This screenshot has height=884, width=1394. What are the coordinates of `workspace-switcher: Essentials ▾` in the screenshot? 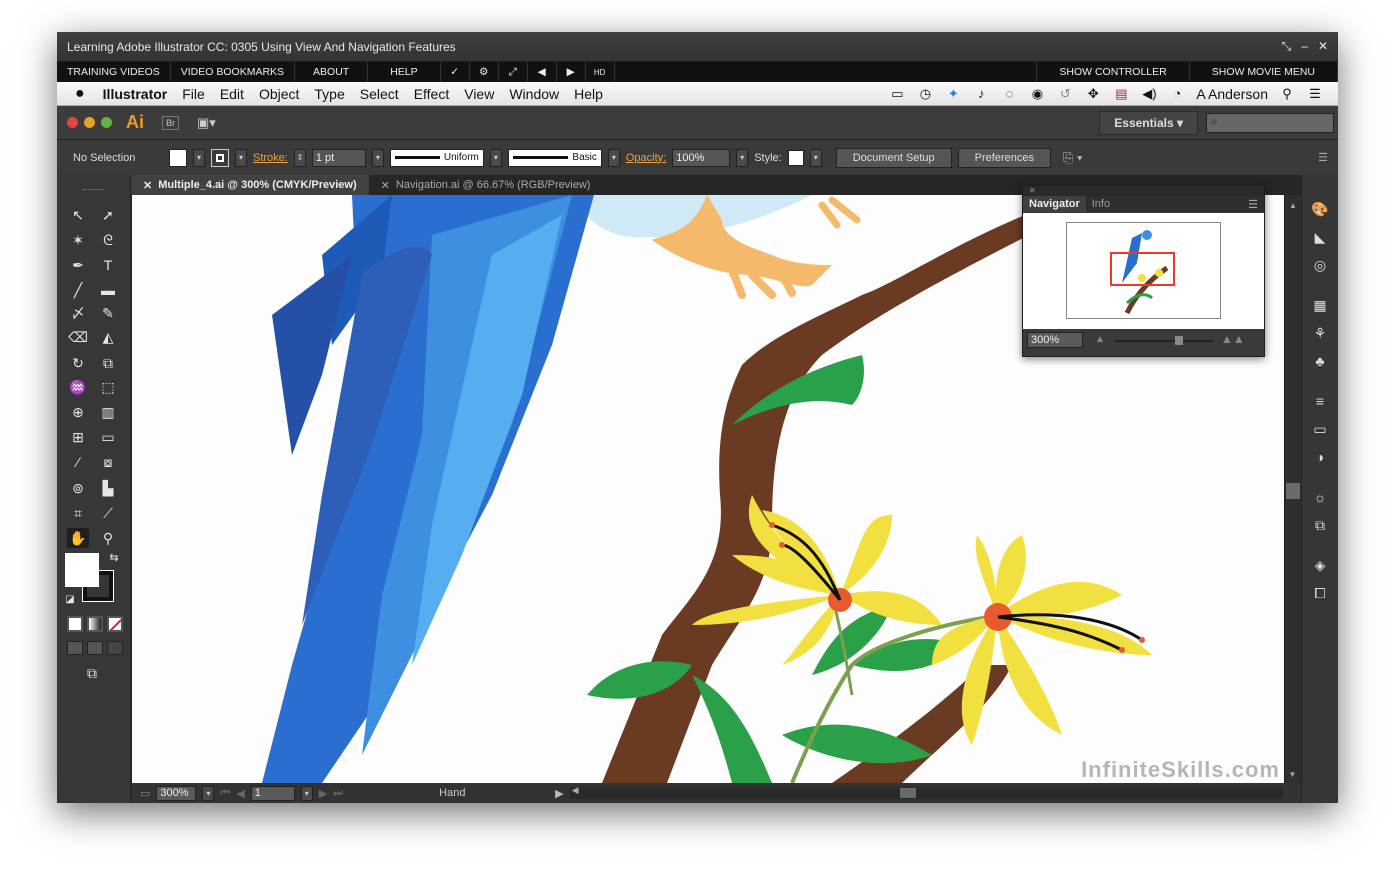 It's located at (1148, 122).